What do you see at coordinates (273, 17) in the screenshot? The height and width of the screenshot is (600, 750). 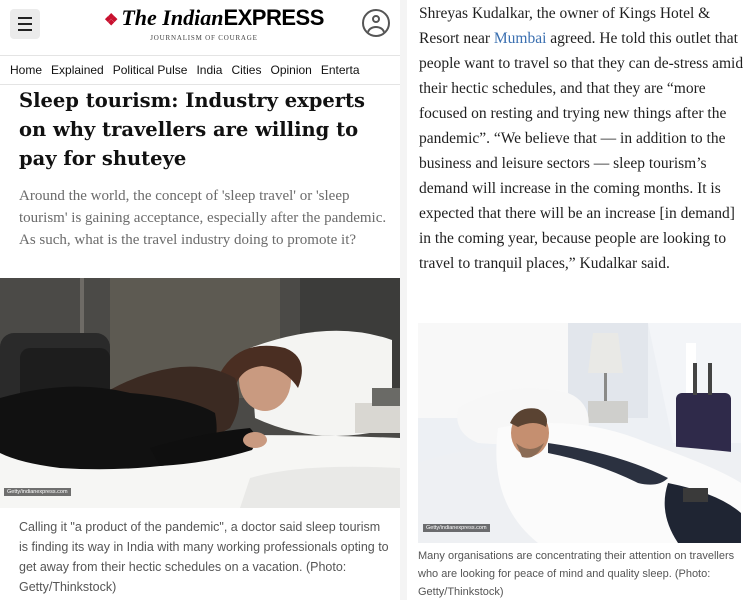 I see `logo-text-express: EXPRESS` at bounding box center [273, 17].